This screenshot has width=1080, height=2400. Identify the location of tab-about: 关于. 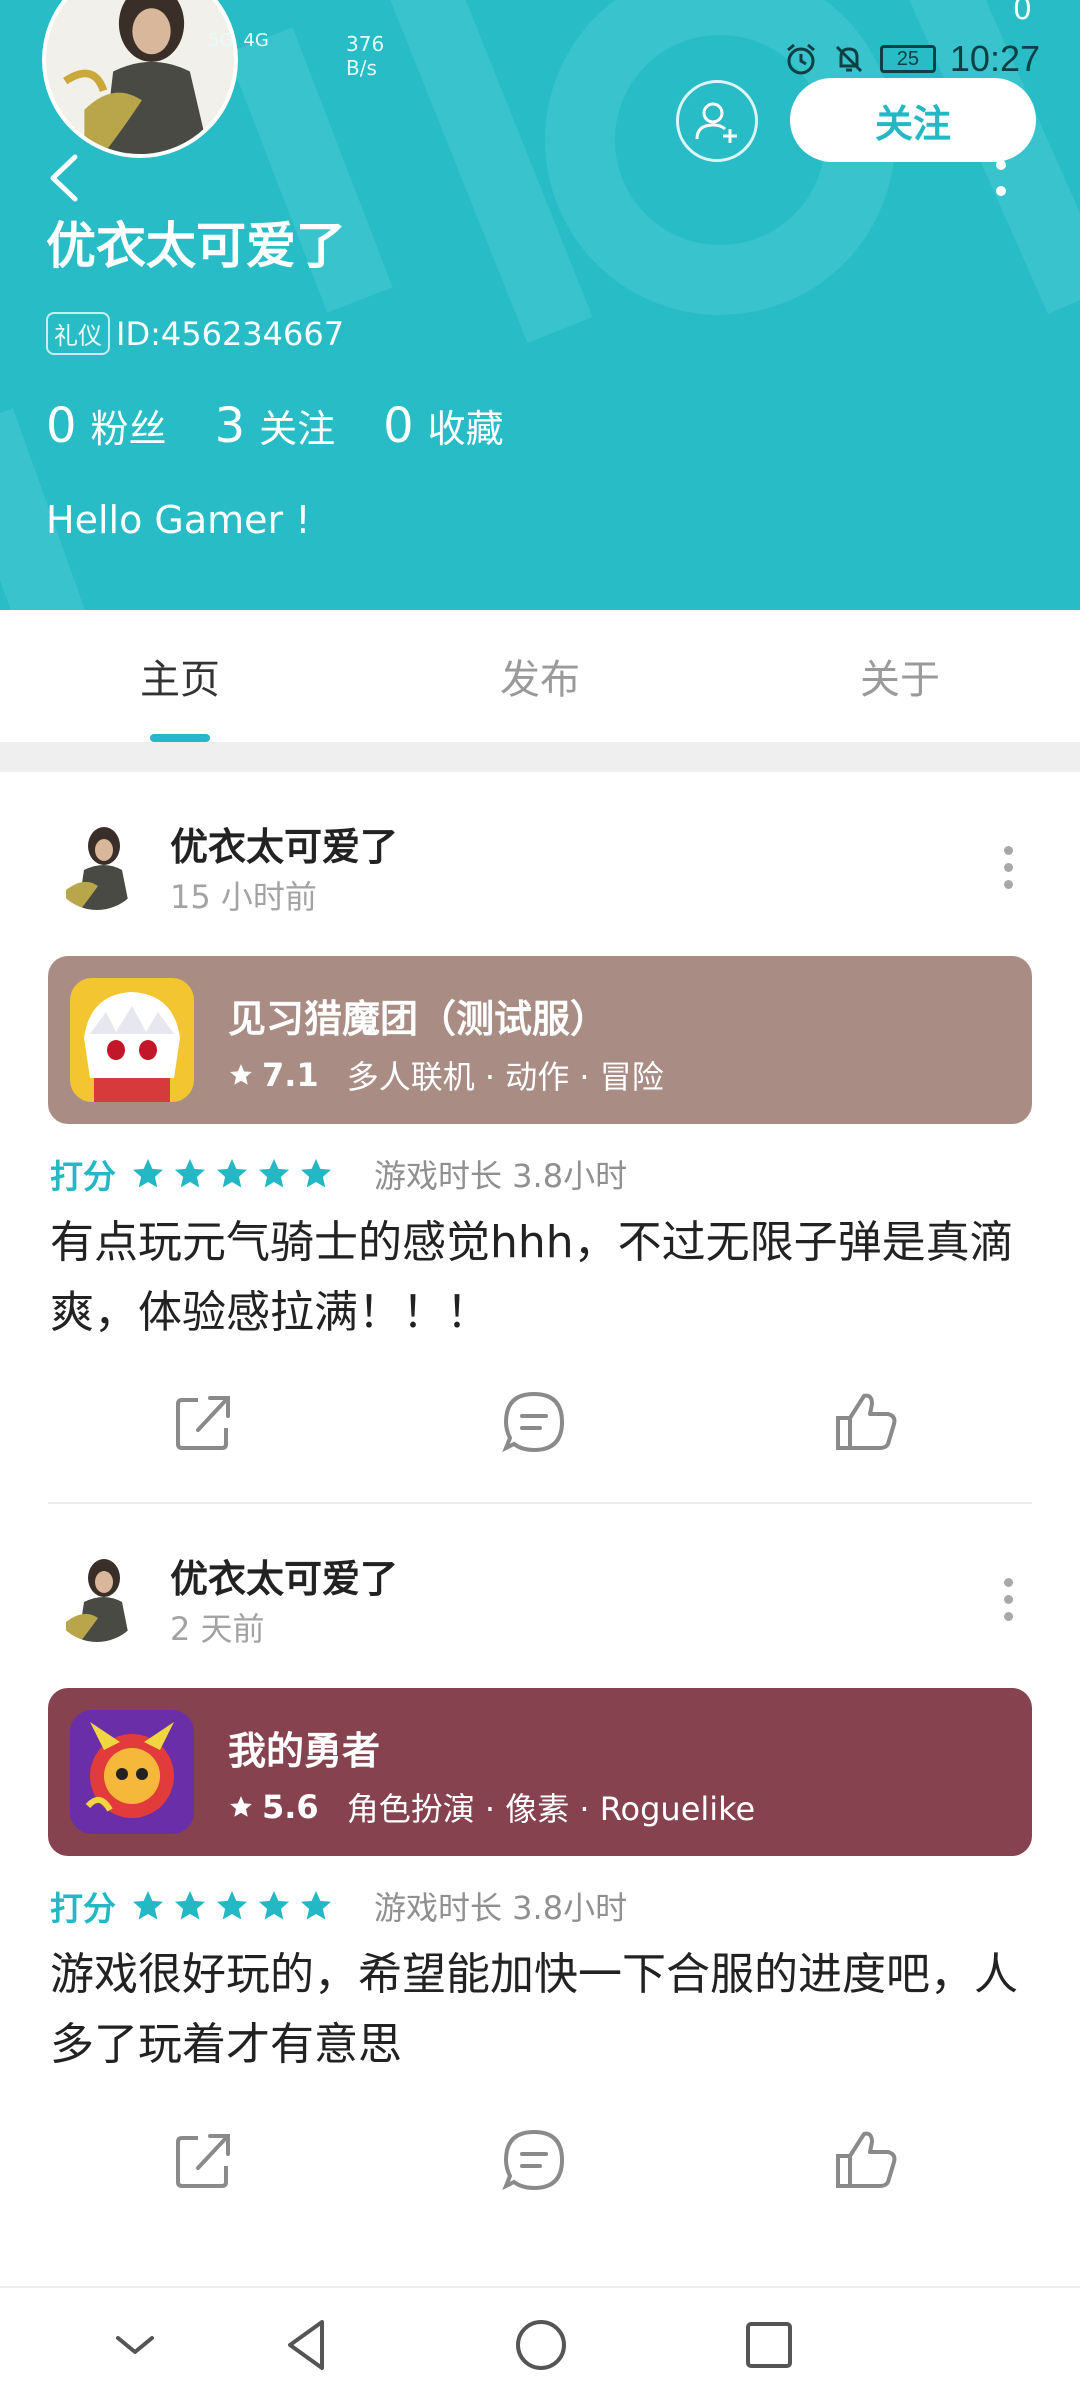
(900, 676).